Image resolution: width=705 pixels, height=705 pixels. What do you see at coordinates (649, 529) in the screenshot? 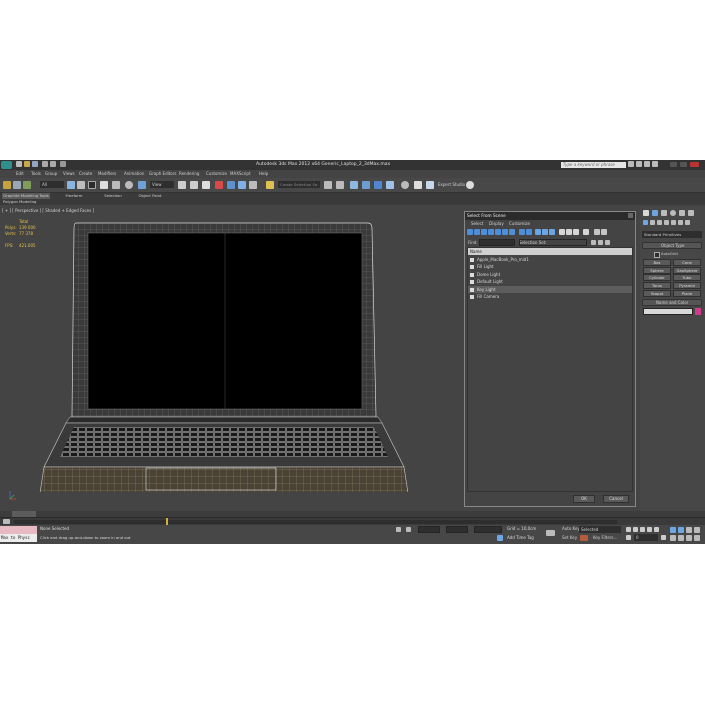
I see `next-frame-icon` at bounding box center [649, 529].